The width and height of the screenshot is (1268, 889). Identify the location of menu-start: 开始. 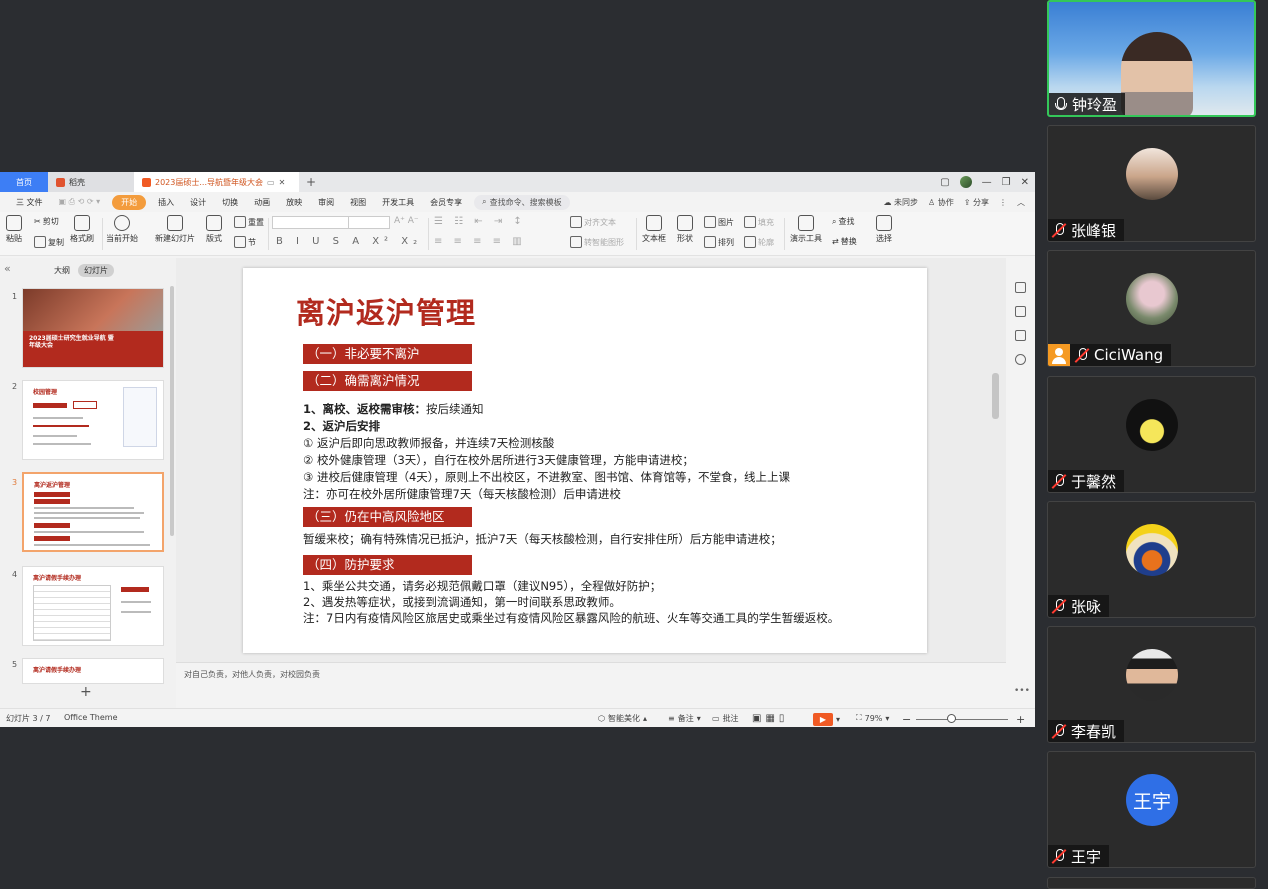
(129, 202).